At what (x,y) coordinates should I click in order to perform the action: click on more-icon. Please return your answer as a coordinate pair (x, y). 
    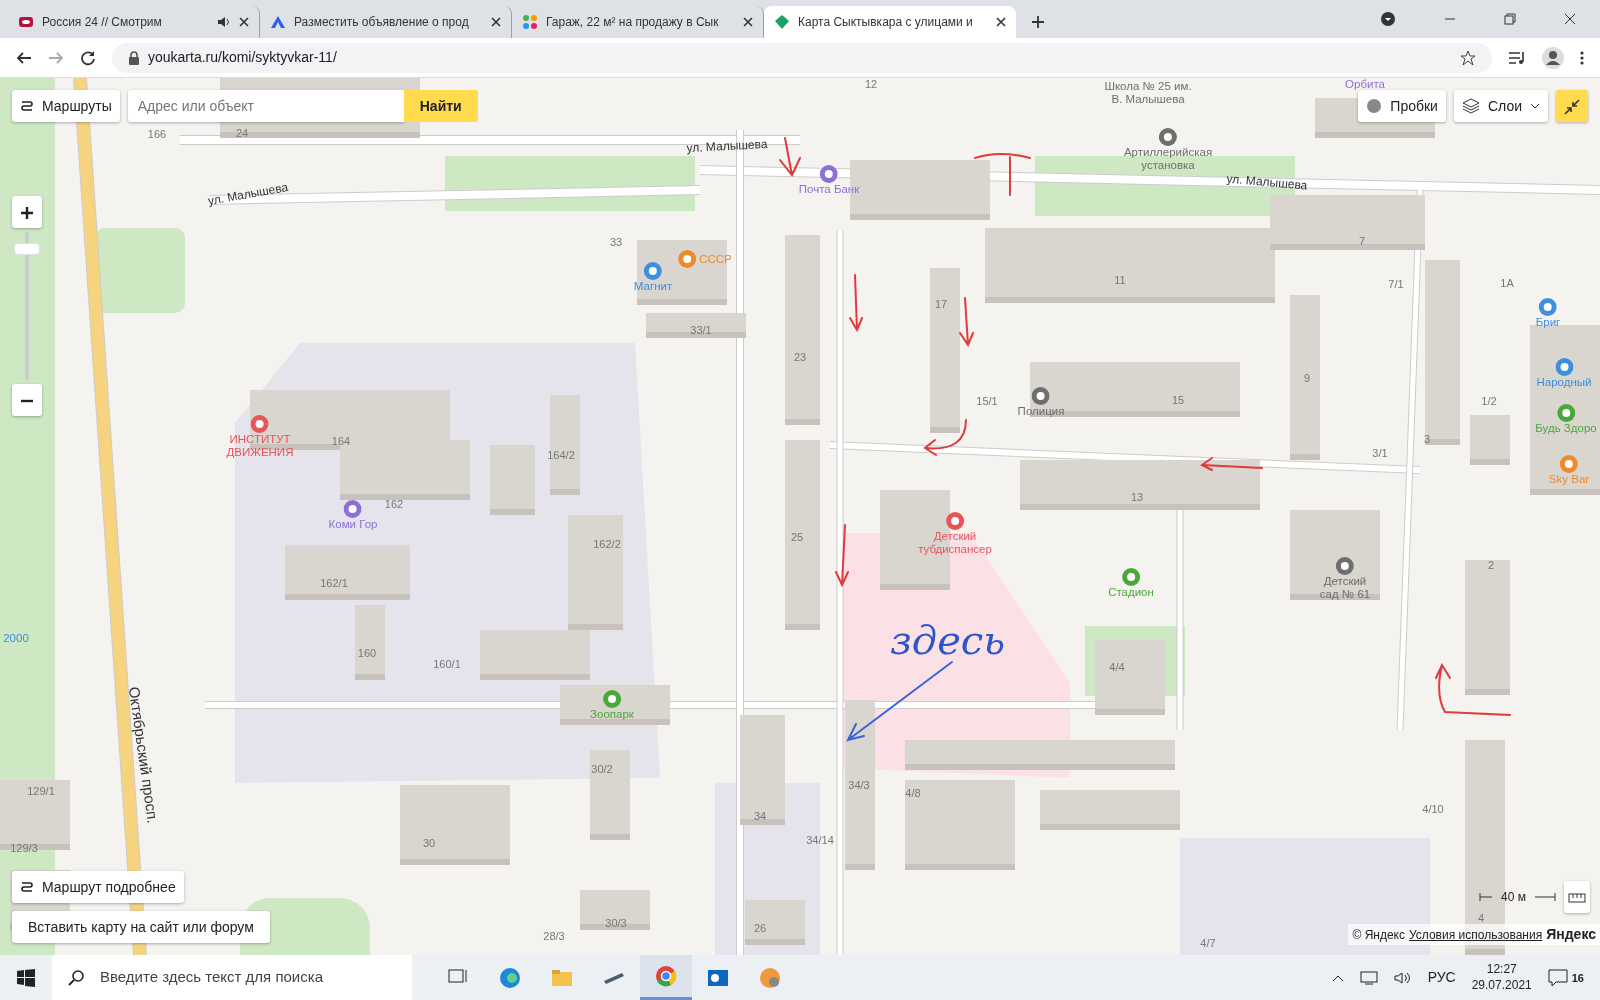
    Looking at the image, I should click on (1582, 57).